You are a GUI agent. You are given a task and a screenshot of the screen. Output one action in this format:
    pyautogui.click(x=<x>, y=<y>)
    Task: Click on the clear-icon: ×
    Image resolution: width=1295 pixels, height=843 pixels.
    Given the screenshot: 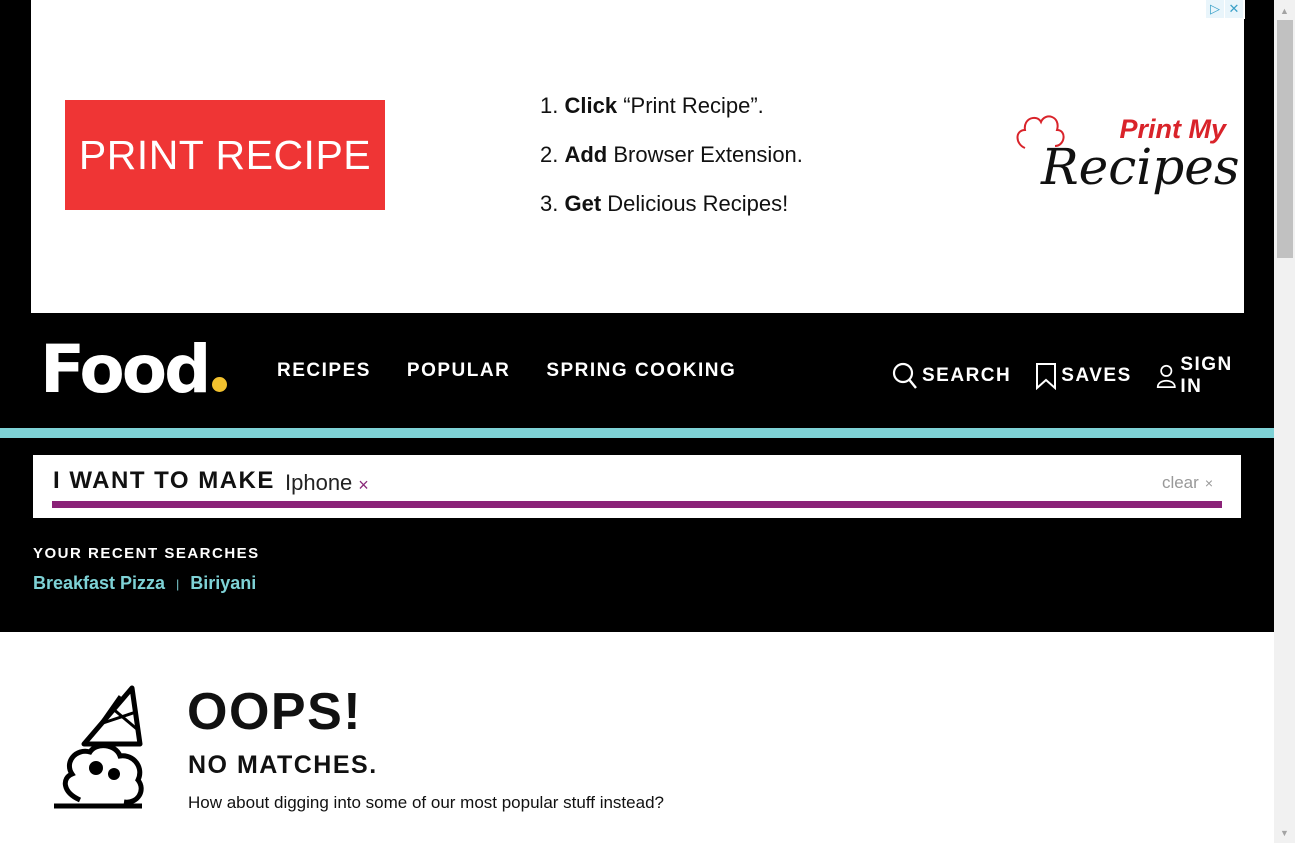 What is the action you would take?
    pyautogui.click(x=1208, y=483)
    